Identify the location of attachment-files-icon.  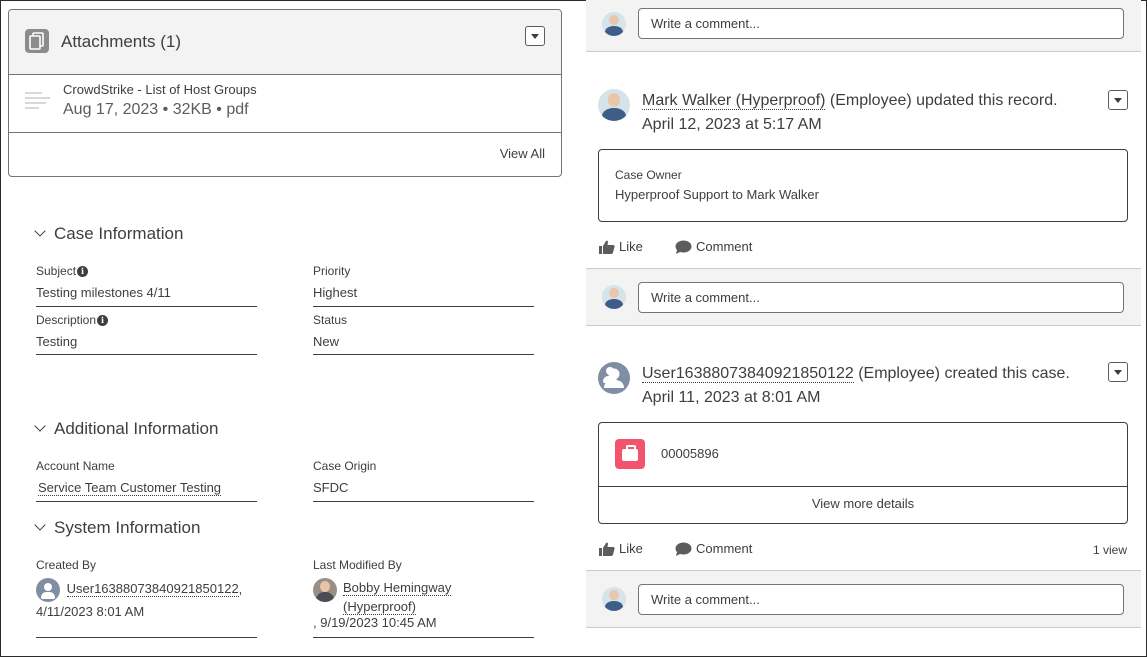
(37, 41).